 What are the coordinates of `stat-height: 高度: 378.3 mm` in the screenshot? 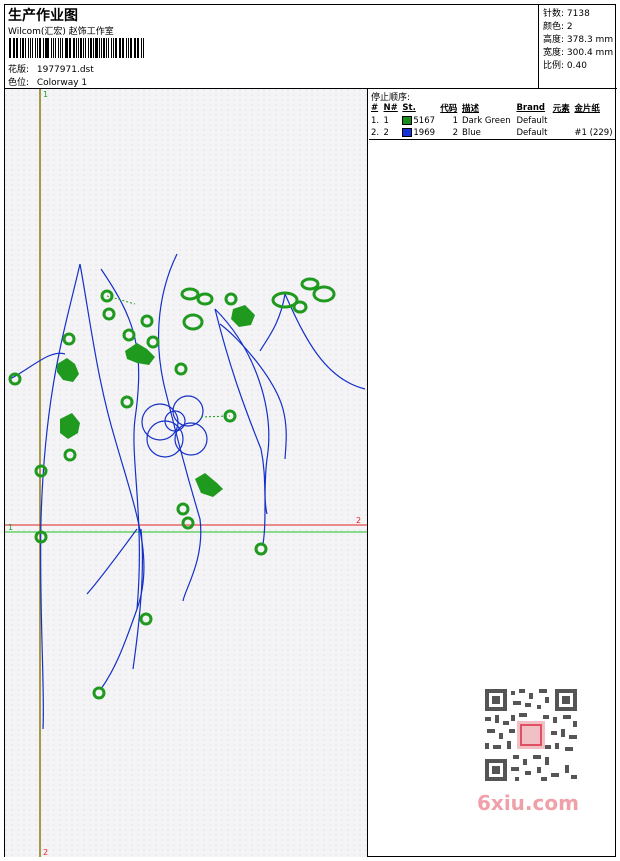 It's located at (578, 38).